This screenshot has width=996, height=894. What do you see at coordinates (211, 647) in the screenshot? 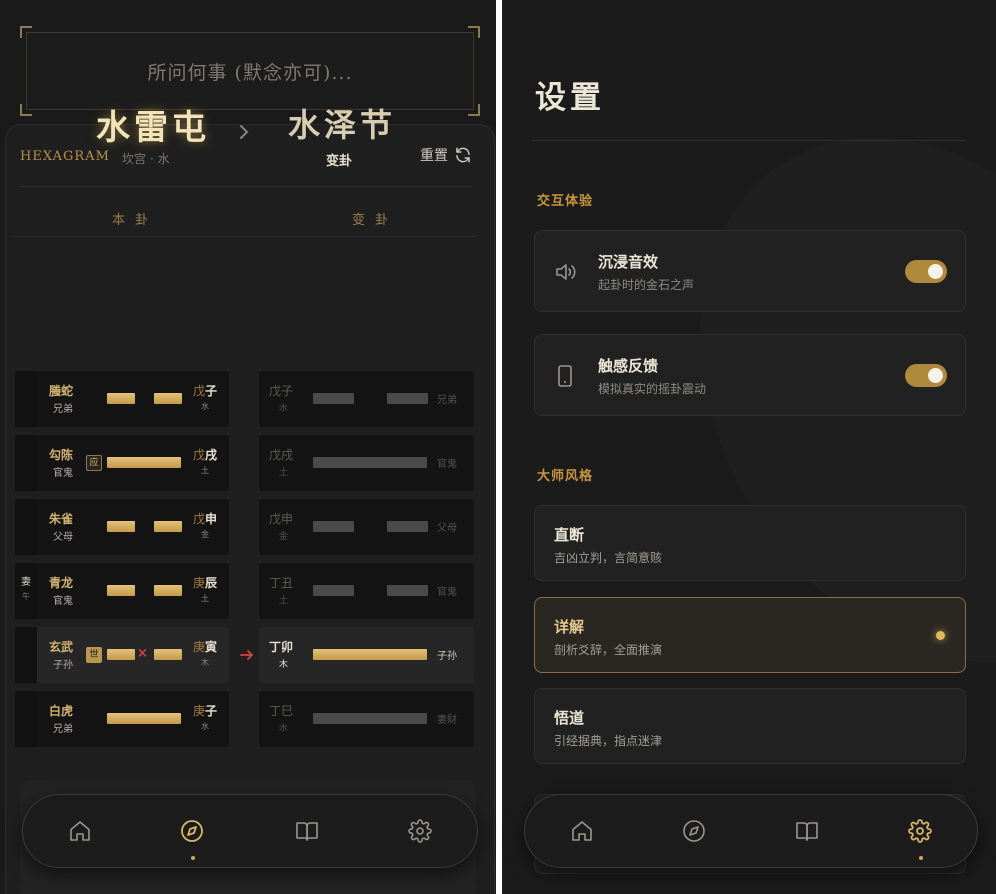
I see `najia-branch: 寅` at bounding box center [211, 647].